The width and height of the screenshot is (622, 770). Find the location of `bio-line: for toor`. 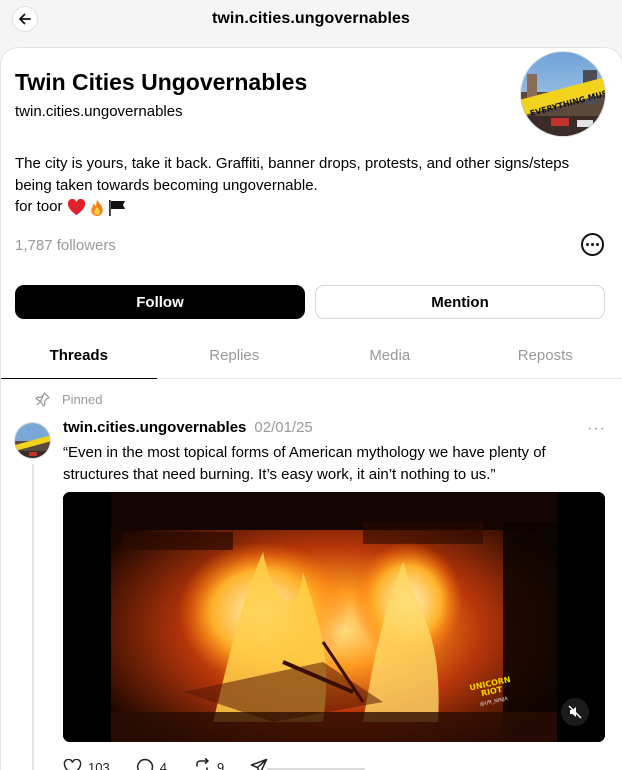

bio-line: for toor is located at coordinates (310, 207).